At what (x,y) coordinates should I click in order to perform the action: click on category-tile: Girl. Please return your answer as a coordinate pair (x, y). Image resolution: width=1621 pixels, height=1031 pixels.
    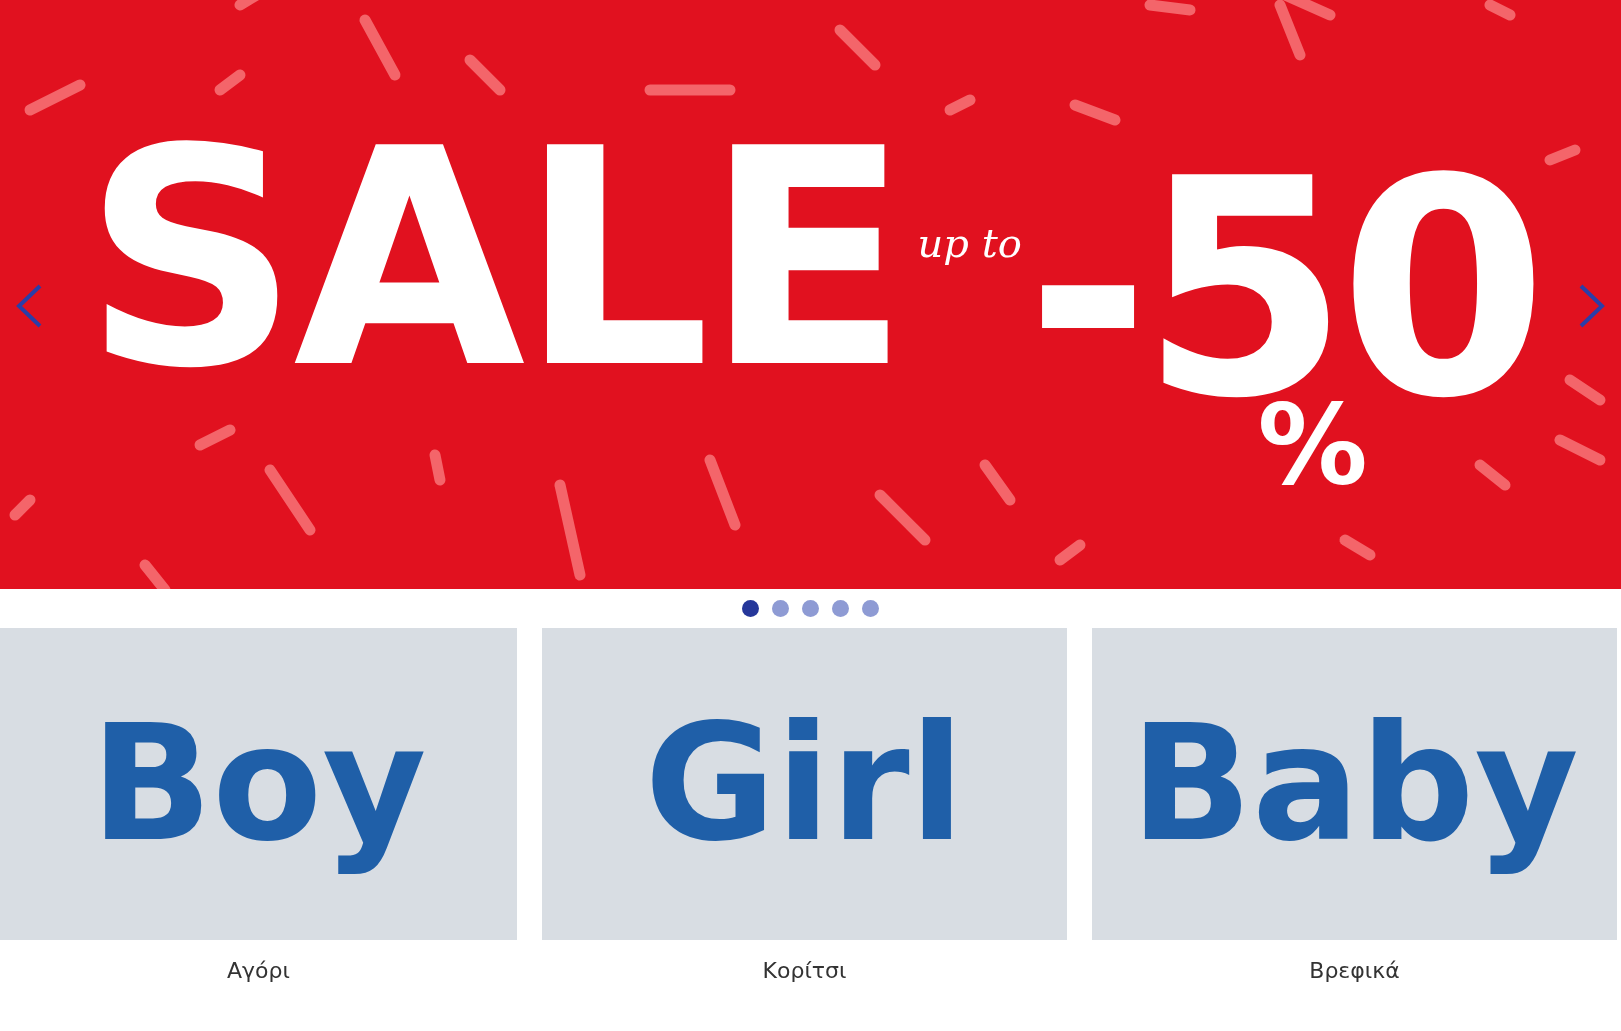
    Looking at the image, I should click on (804, 784).